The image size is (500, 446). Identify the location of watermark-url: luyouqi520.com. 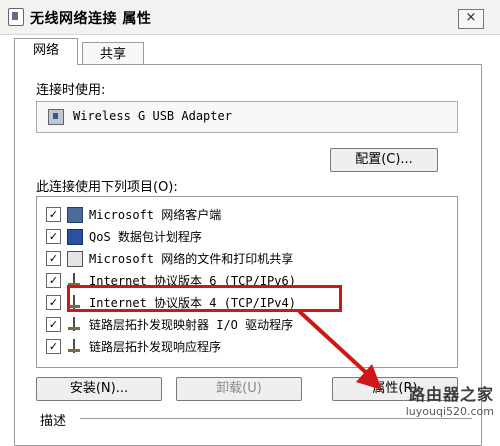
(449, 411).